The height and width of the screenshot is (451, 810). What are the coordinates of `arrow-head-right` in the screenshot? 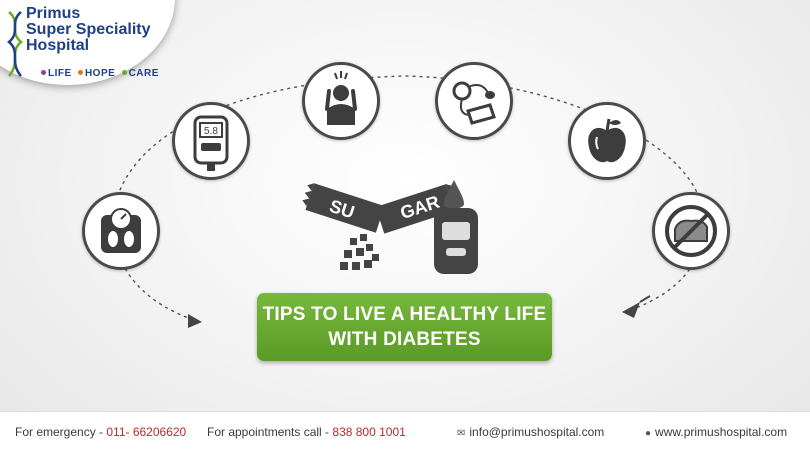 It's located at (636, 306).